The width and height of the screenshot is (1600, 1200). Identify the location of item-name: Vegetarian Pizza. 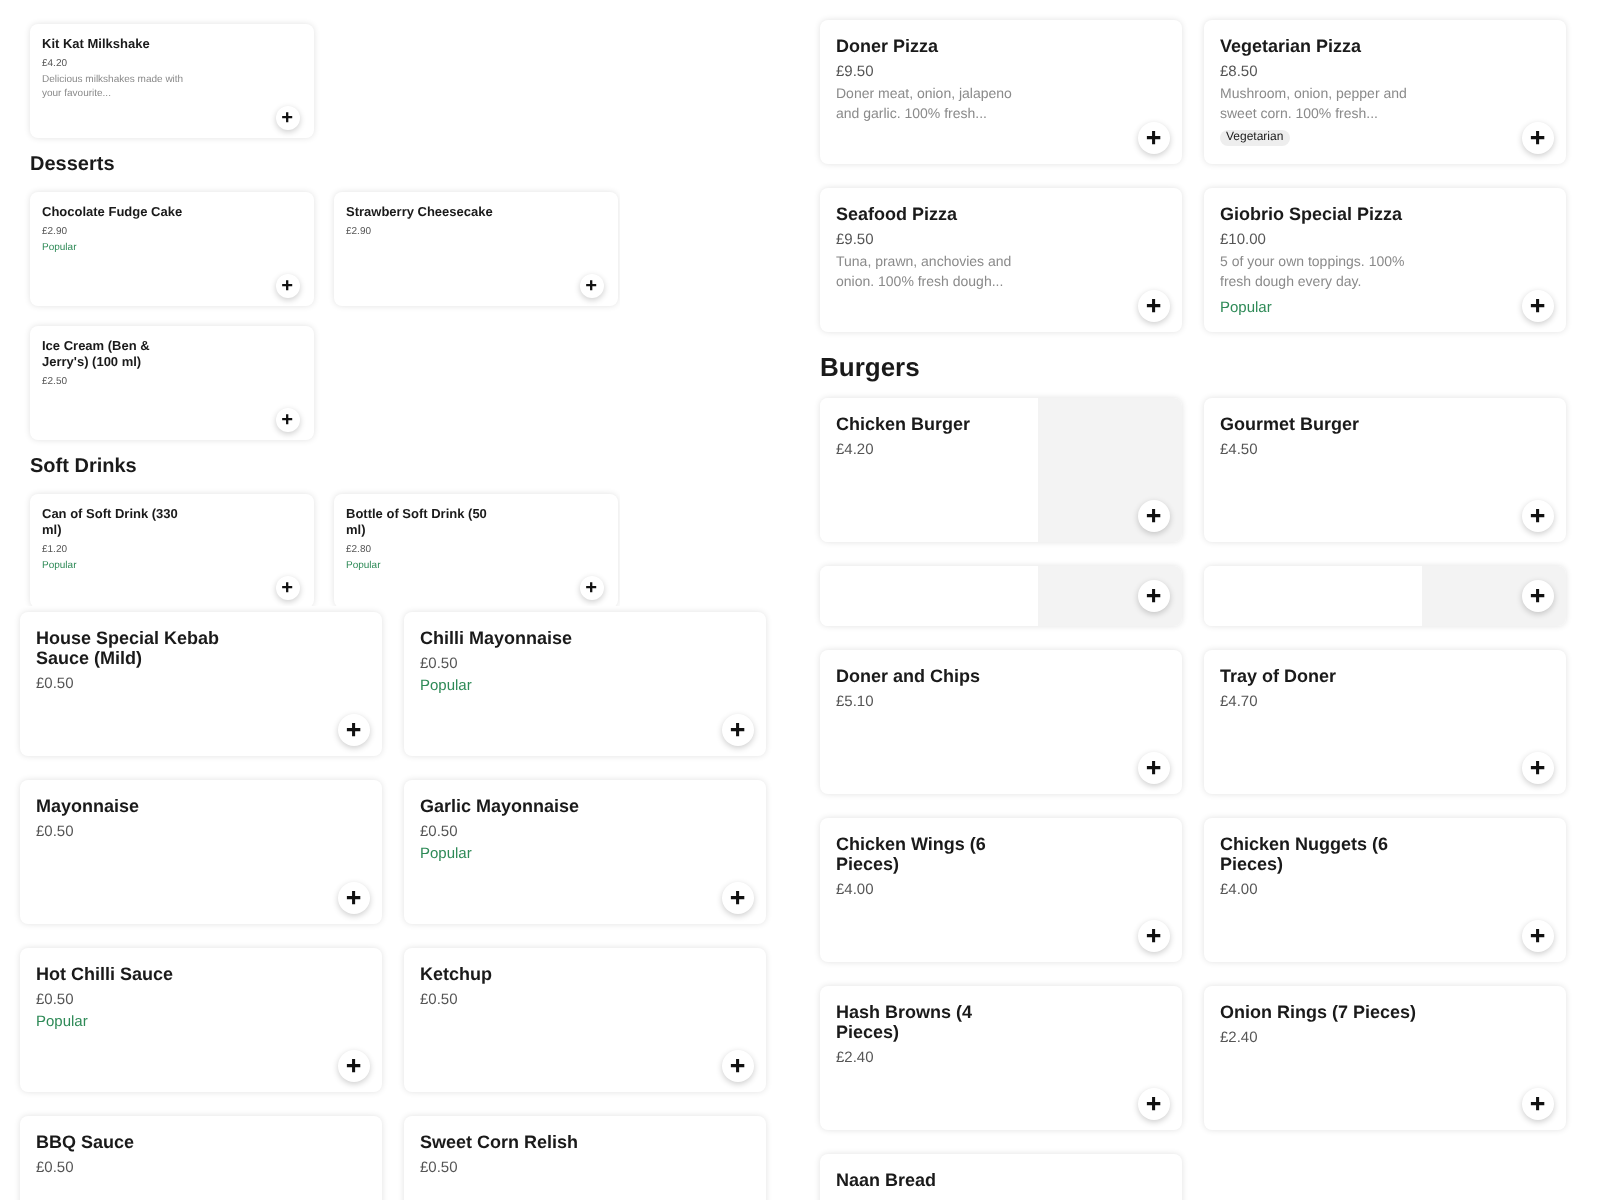
(1291, 46).